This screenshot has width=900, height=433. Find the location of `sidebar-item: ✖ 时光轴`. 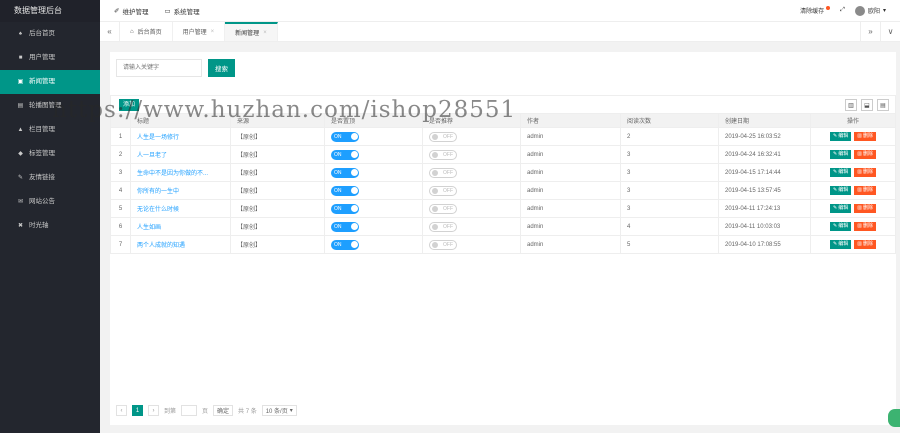

sidebar-item: ✖ 时光轴 is located at coordinates (50, 226).